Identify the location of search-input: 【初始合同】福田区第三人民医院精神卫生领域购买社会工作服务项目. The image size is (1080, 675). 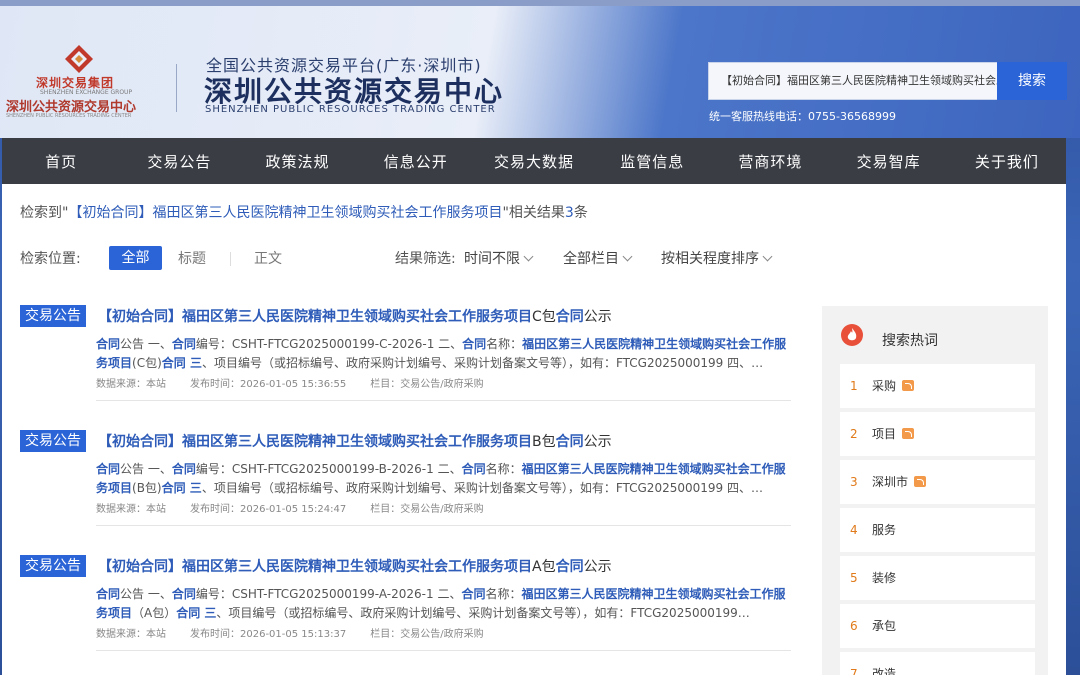
(853, 81).